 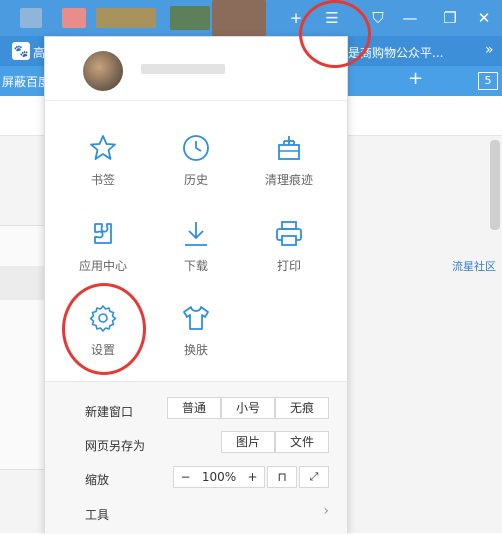 I want to click on close-icon: ✕, so click(x=484, y=18).